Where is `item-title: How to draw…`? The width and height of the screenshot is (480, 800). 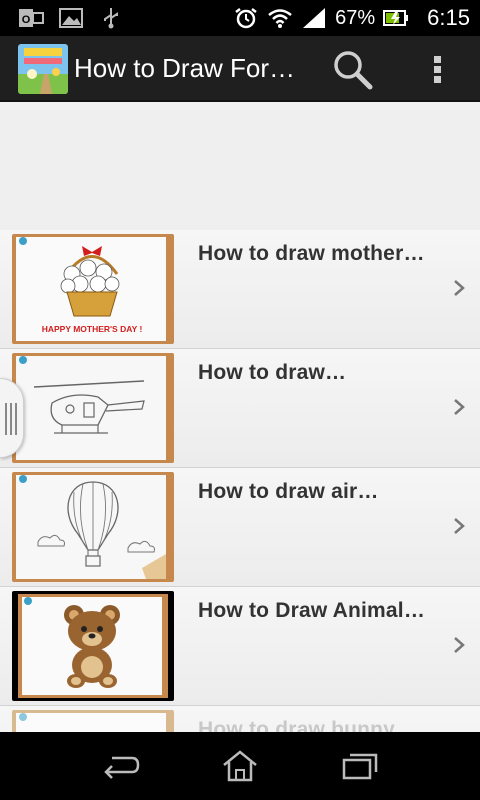 item-title: How to draw… is located at coordinates (272, 372).